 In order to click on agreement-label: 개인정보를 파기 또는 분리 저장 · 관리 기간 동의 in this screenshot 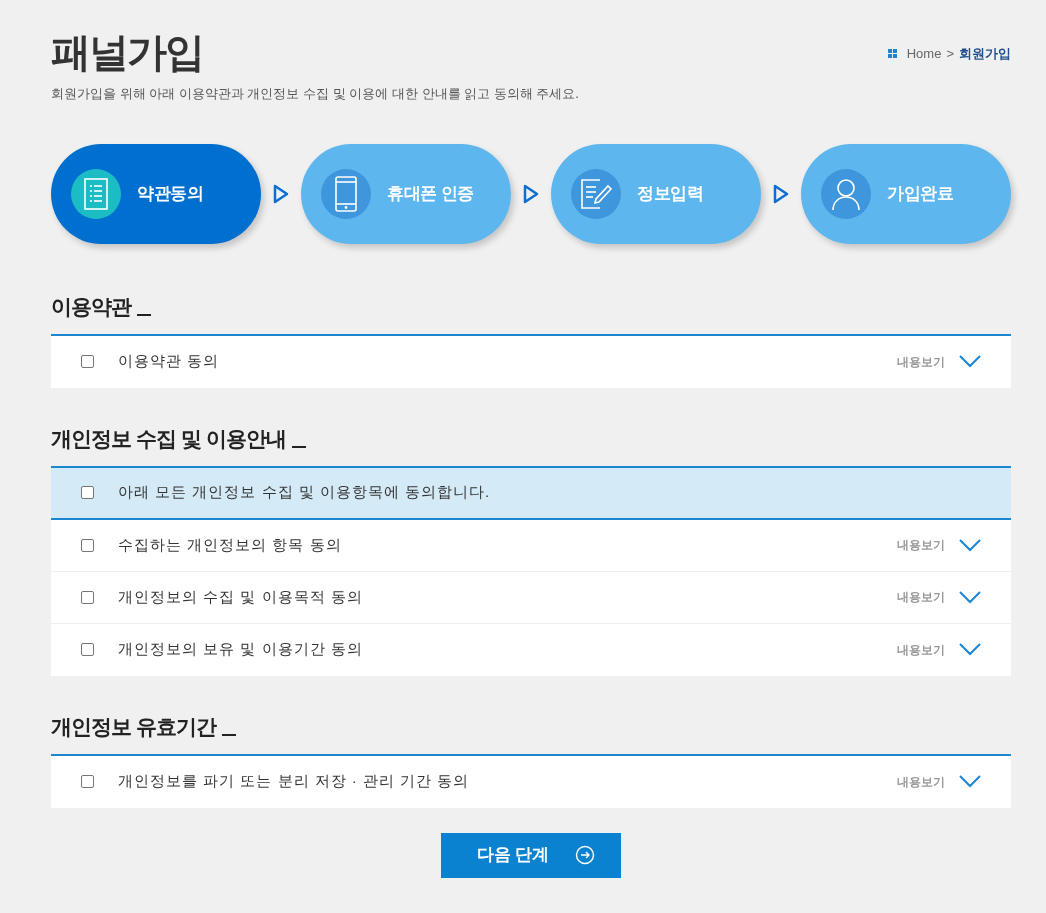, I will do `click(294, 781)`.